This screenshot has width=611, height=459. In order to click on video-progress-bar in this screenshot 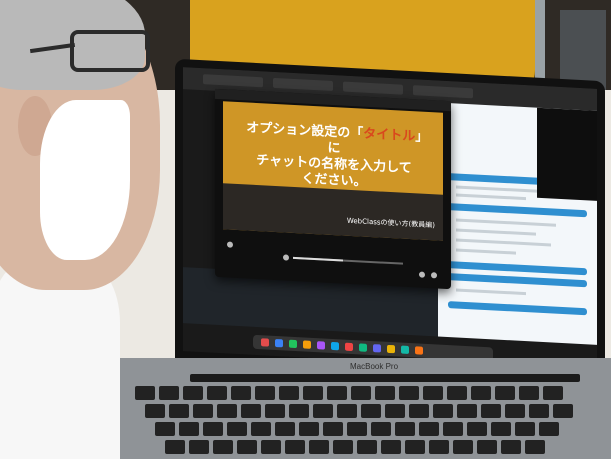, I will do `click(348, 260)`.